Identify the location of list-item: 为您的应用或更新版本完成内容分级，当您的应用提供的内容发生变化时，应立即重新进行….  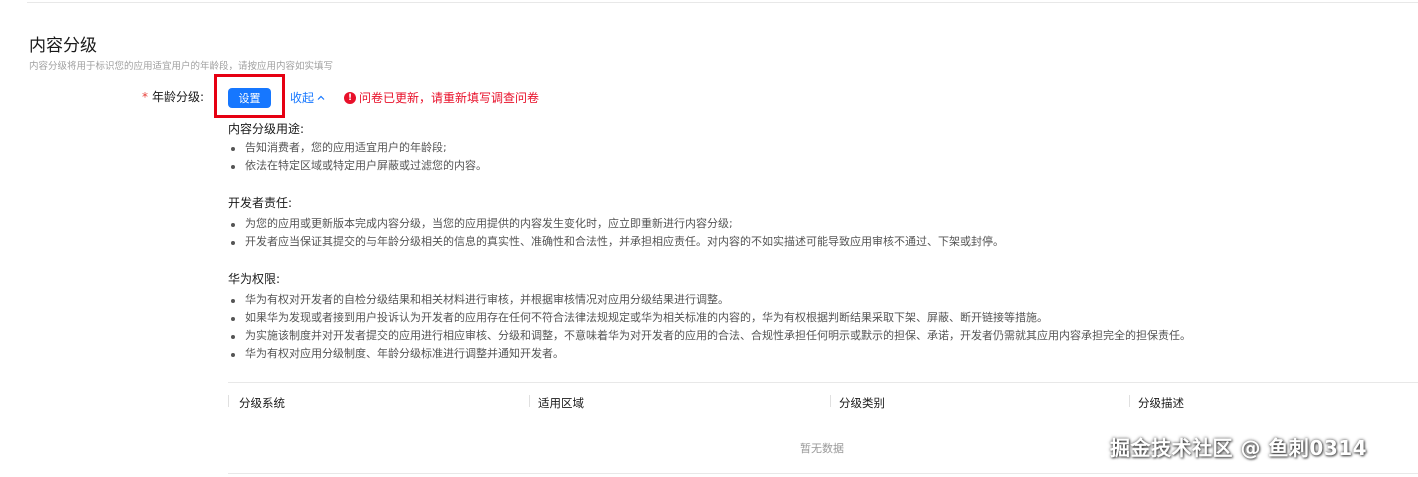
(617, 224).